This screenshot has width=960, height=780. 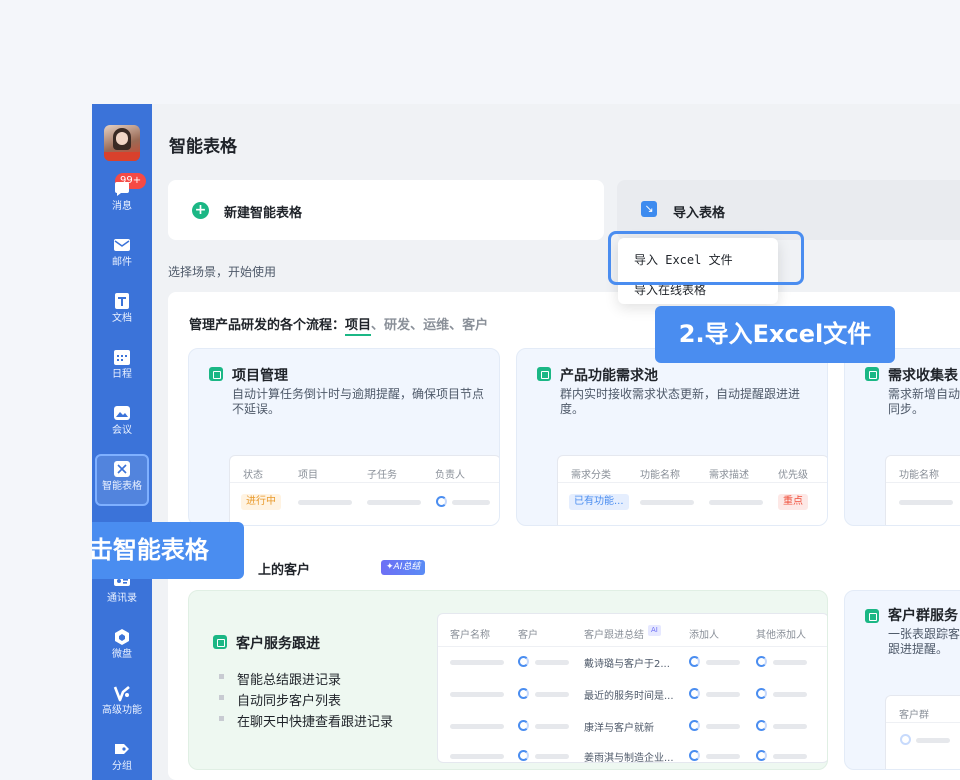 What do you see at coordinates (200, 210) in the screenshot?
I see `plus-circle-icon: +` at bounding box center [200, 210].